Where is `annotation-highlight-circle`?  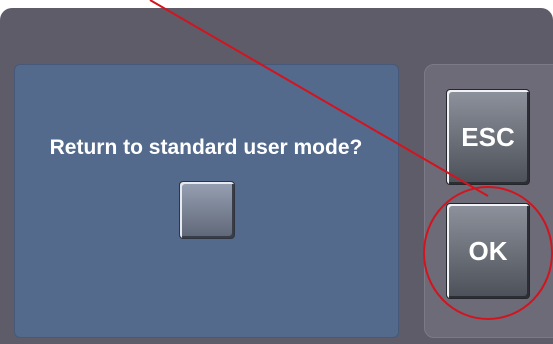
annotation-highlight-circle is located at coordinates (488, 253).